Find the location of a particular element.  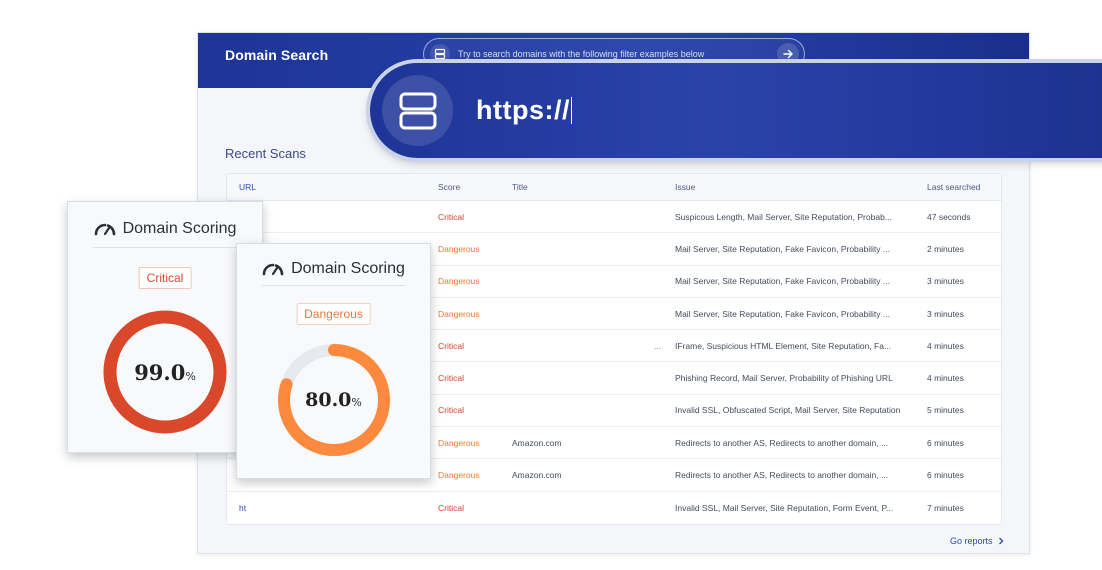

cell-last-searched: 5 minutes is located at coordinates (945, 410).